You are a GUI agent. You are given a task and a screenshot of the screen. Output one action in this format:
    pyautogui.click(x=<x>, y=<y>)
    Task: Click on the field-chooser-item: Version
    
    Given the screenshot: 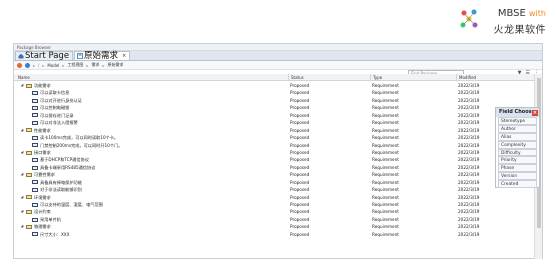 What is the action you would take?
    pyautogui.click(x=517, y=176)
    